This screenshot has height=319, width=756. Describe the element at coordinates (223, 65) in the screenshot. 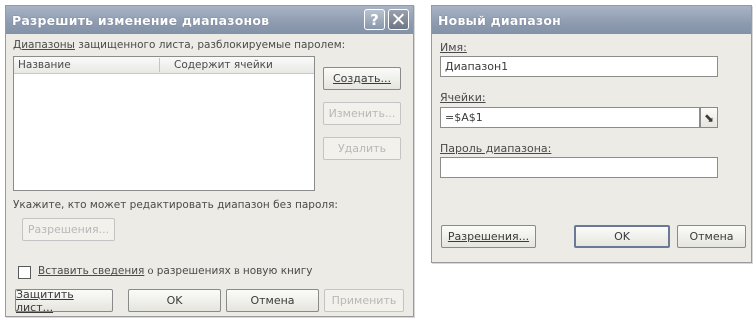

I see `column-header-cells: Содержит ячейки` at that location.